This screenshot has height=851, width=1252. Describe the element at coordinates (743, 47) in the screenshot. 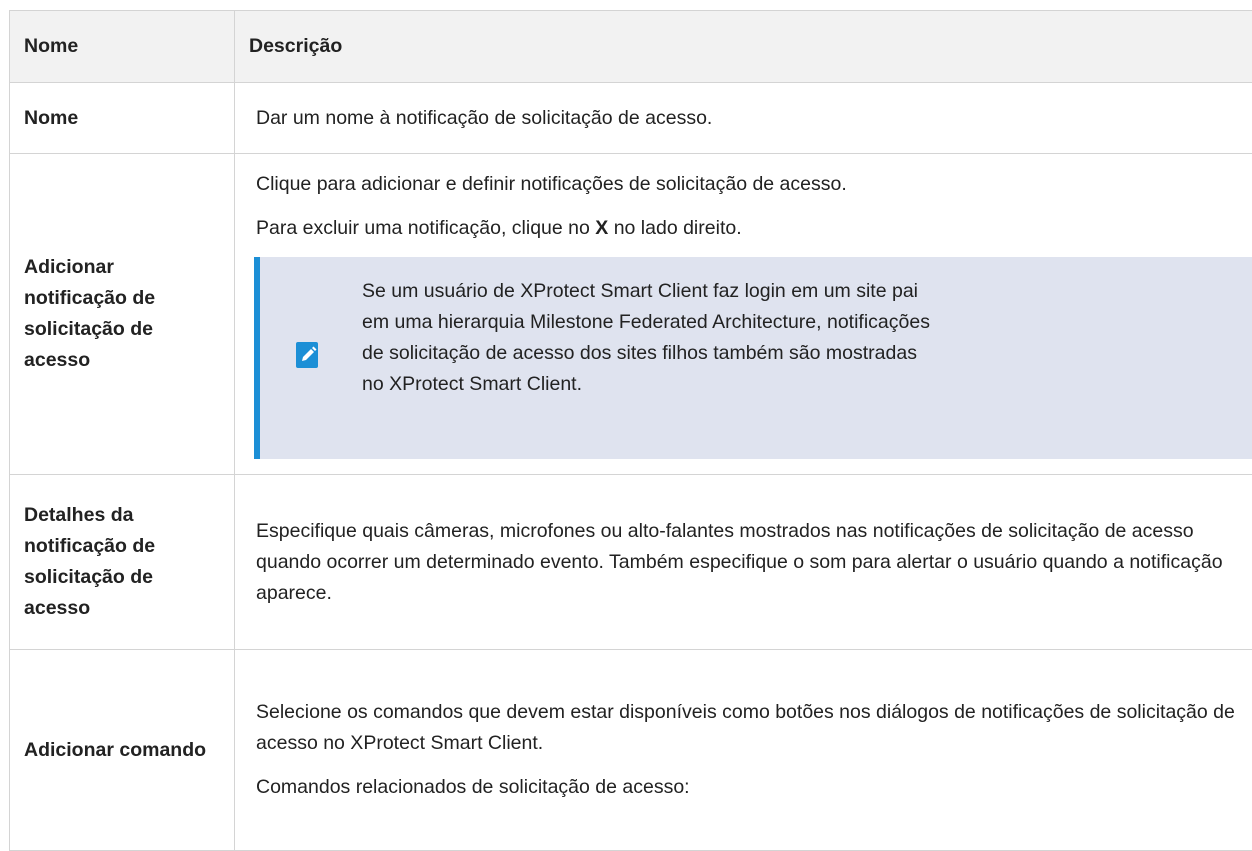

I see `column-header-description: Descrição` at that location.